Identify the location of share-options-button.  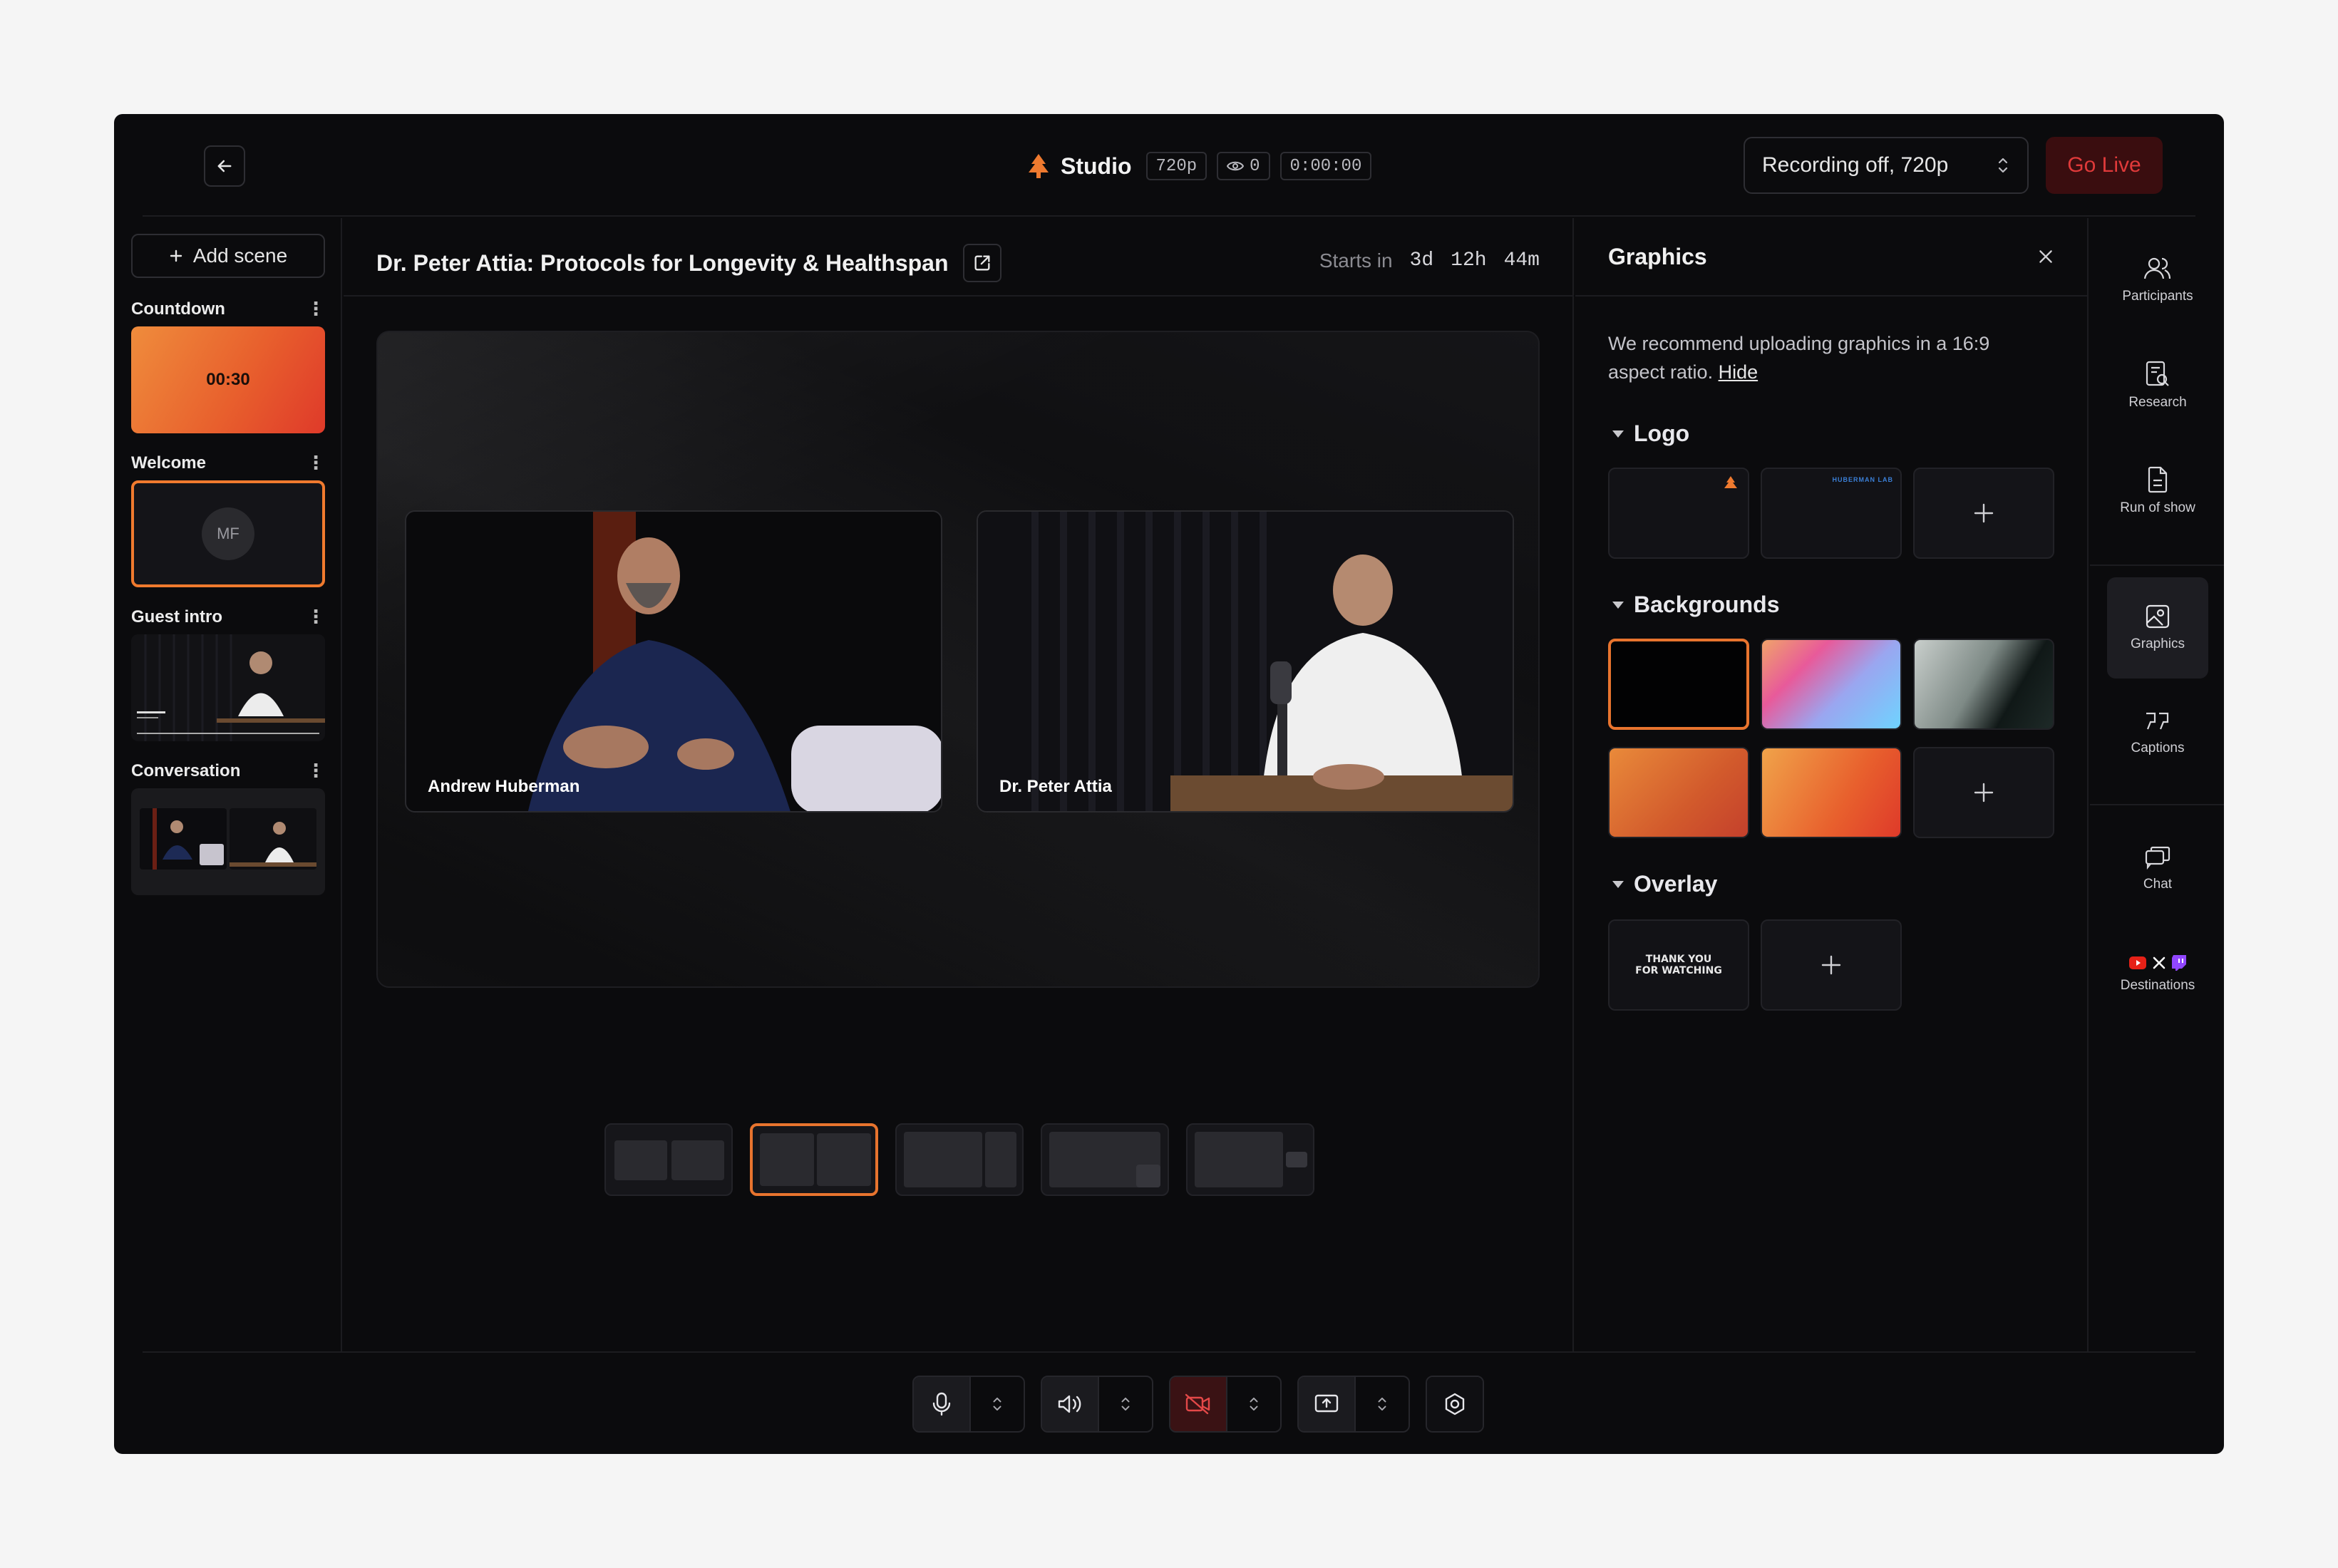
(1381, 1404).